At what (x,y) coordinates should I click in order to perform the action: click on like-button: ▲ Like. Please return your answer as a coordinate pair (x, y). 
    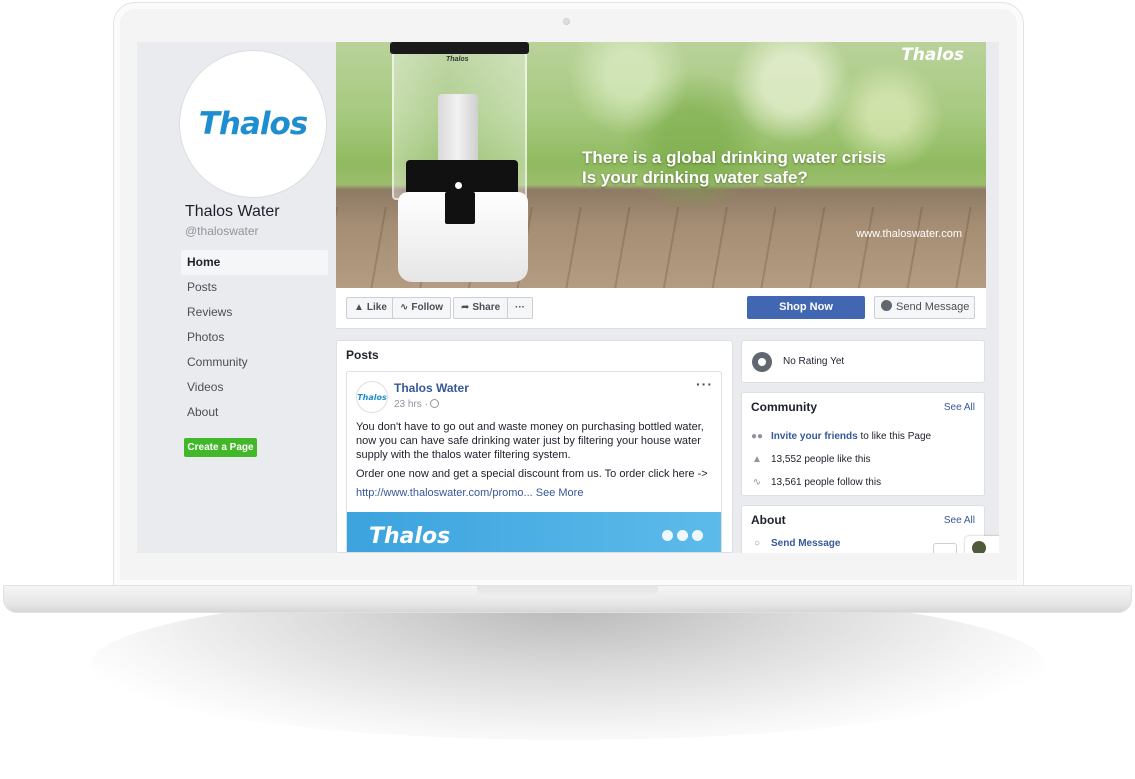
    Looking at the image, I should click on (370, 308).